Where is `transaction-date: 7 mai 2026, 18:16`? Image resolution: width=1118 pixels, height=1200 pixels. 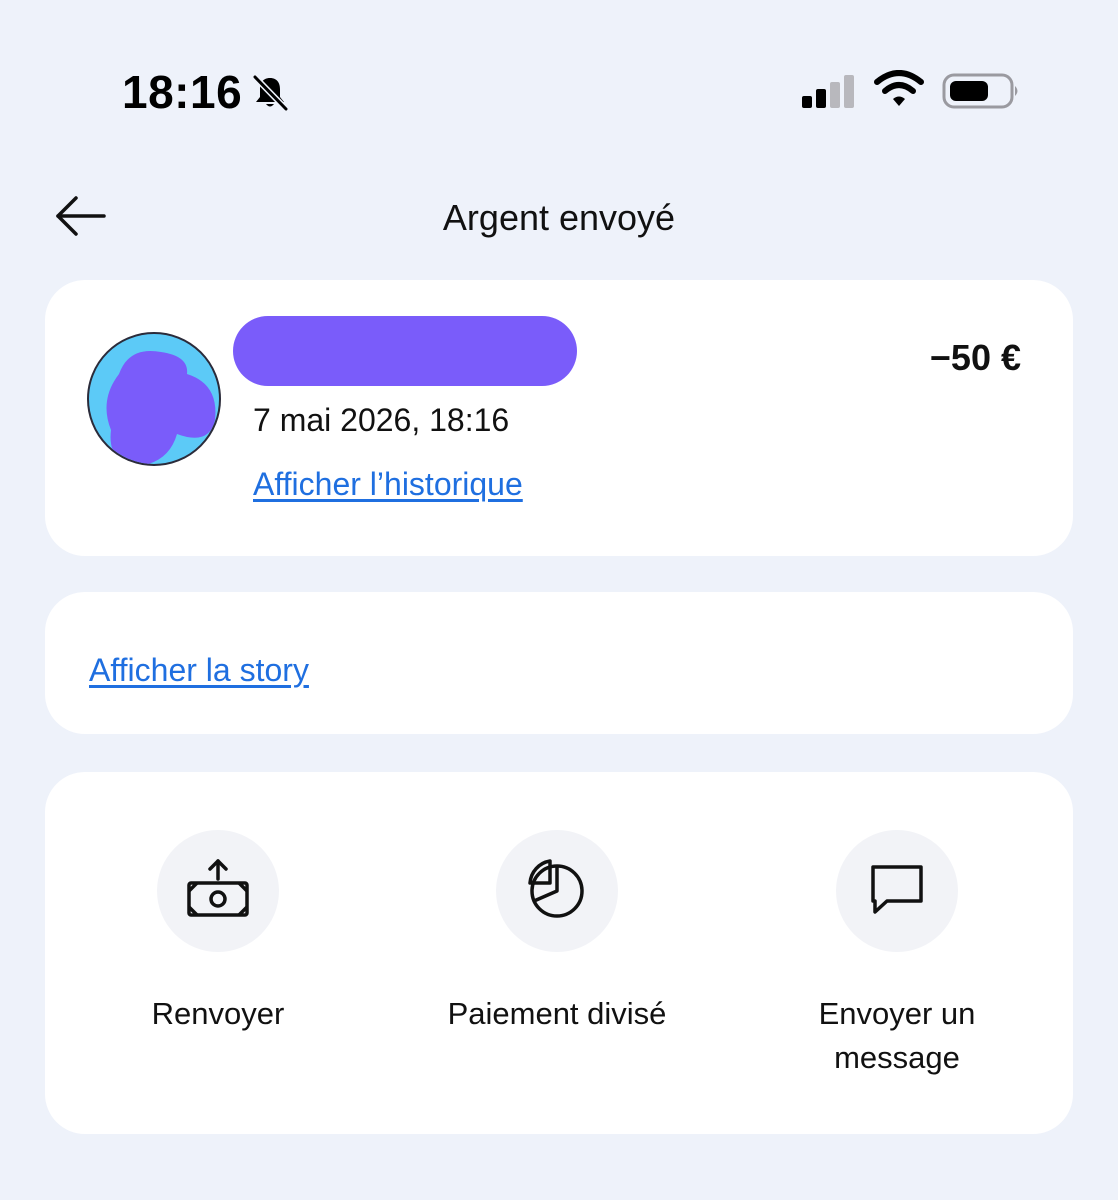 transaction-date: 7 mai 2026, 18:16 is located at coordinates (381, 420).